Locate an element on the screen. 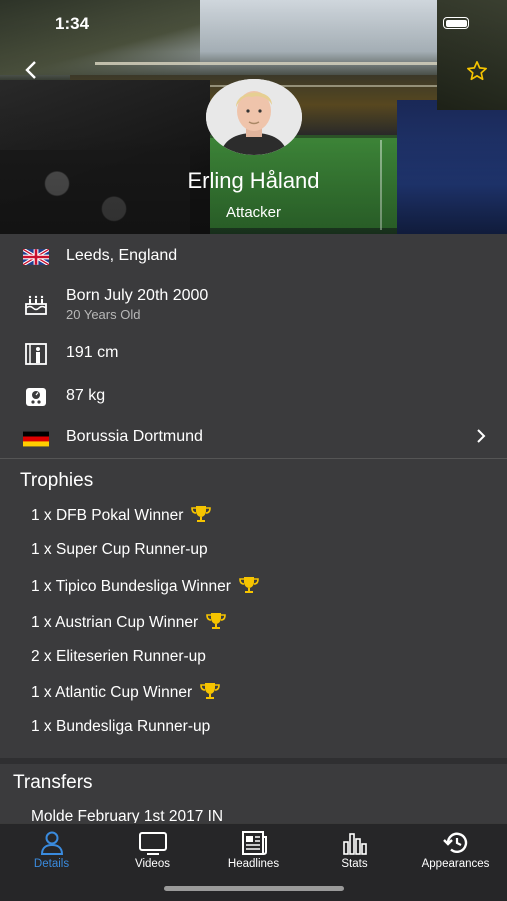 The height and width of the screenshot is (901, 507). tab-appearances: Appearances is located at coordinates (455, 854).